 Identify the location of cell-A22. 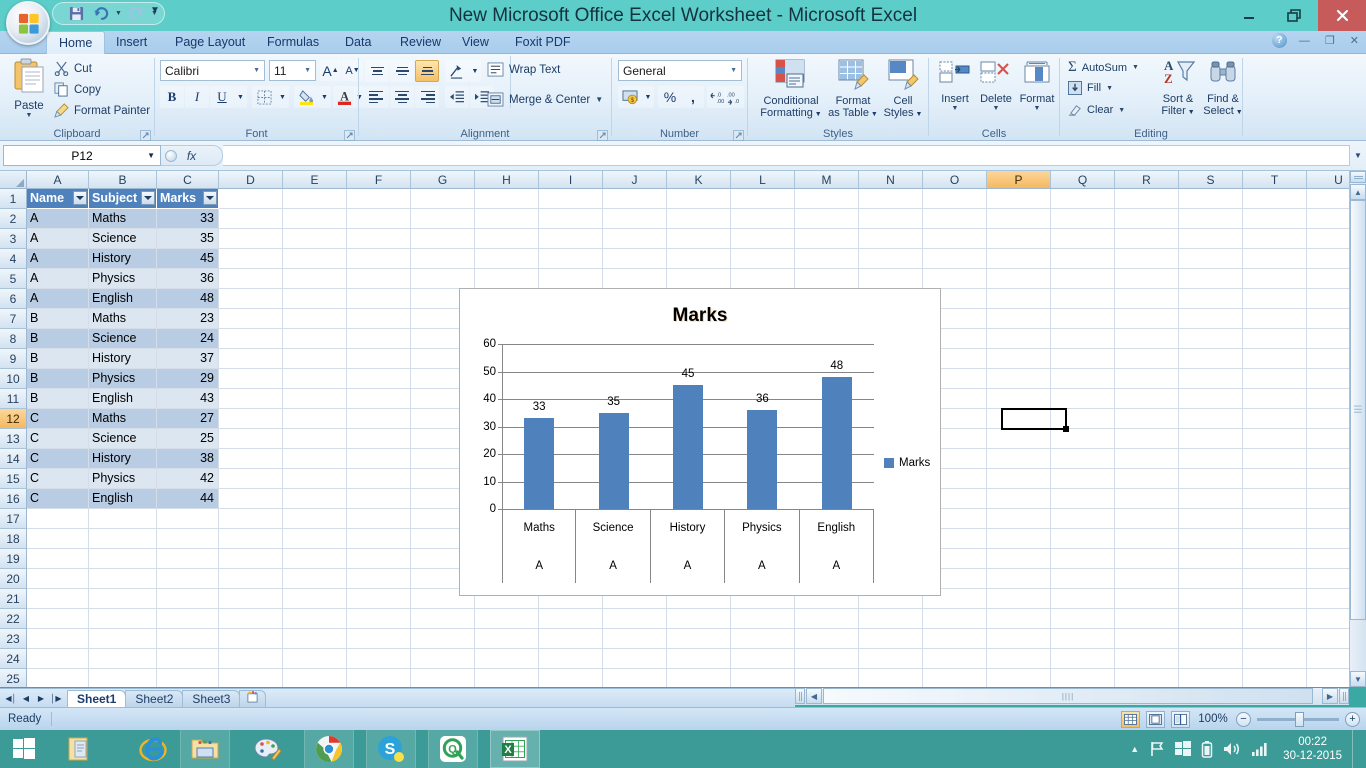
(58, 619).